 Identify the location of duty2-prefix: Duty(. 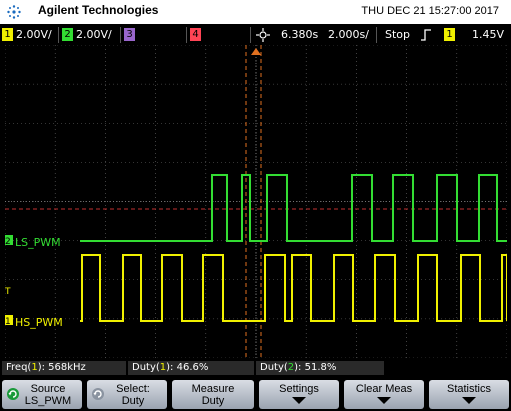
(274, 367).